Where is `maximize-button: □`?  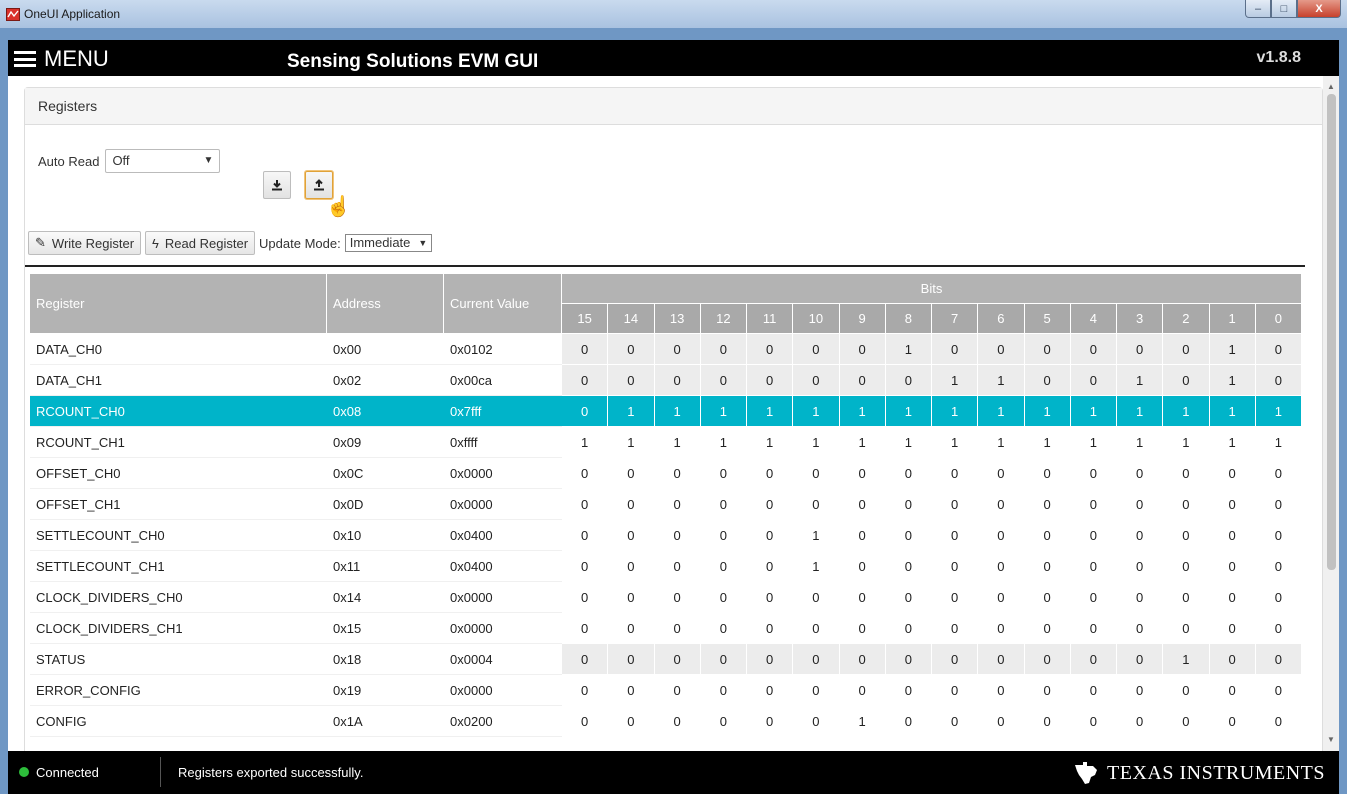 maximize-button: □ is located at coordinates (1284, 9).